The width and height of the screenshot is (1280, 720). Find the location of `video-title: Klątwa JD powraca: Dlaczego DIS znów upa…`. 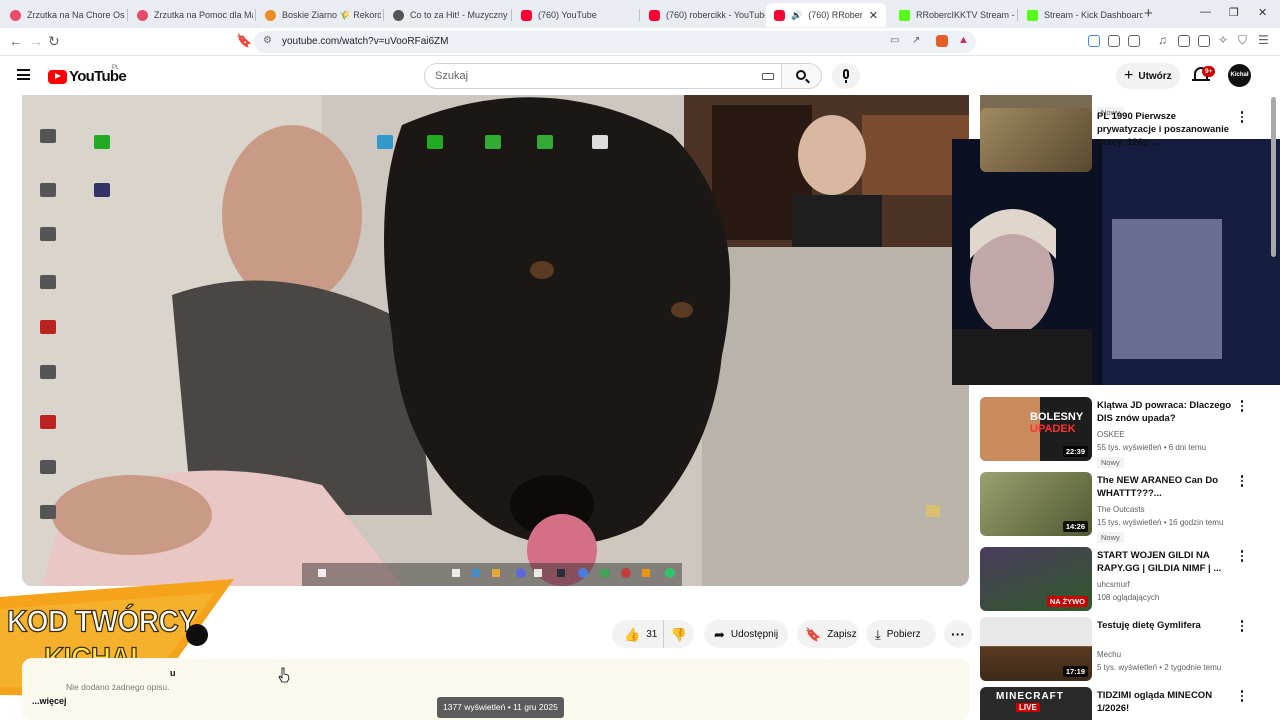

video-title: Klątwa JD powraca: Dlaczego DIS znów upa… is located at coordinates (1167, 412).